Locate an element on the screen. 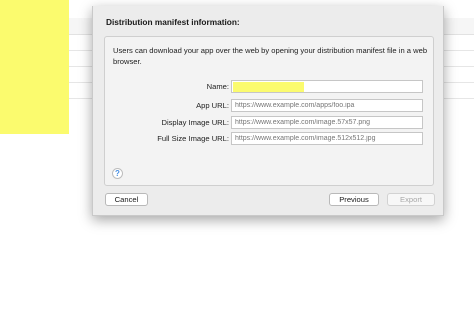 The height and width of the screenshot is (324, 474). previous-button: Previous is located at coordinates (354, 199).